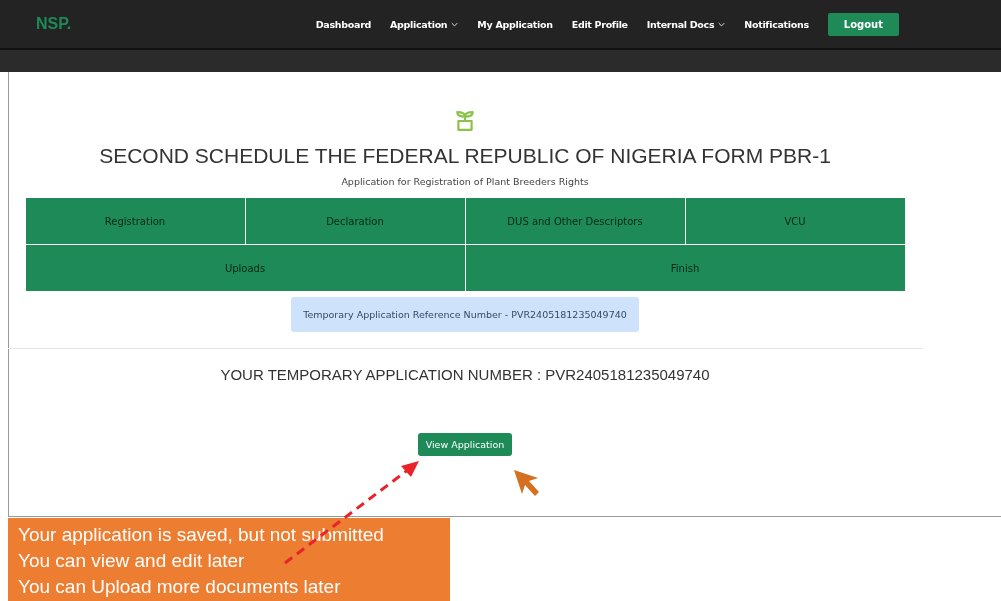 The image size is (1001, 601). What do you see at coordinates (201, 535) in the screenshot?
I see `annotation-text: Your application is saved, but not submitted` at bounding box center [201, 535].